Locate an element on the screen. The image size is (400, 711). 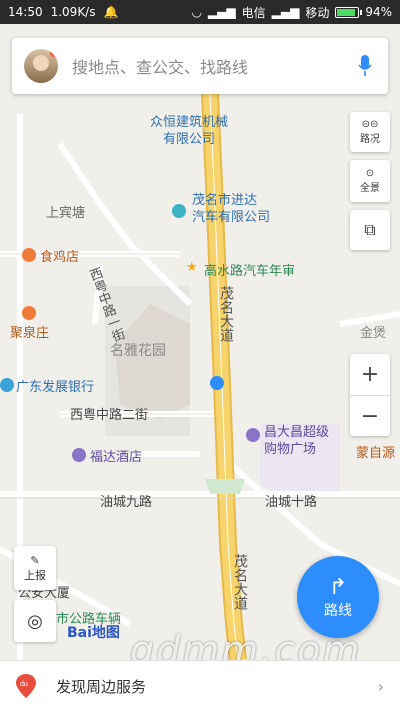
signal-icon-1: ▂▄▆ is located at coordinates (221, 12).